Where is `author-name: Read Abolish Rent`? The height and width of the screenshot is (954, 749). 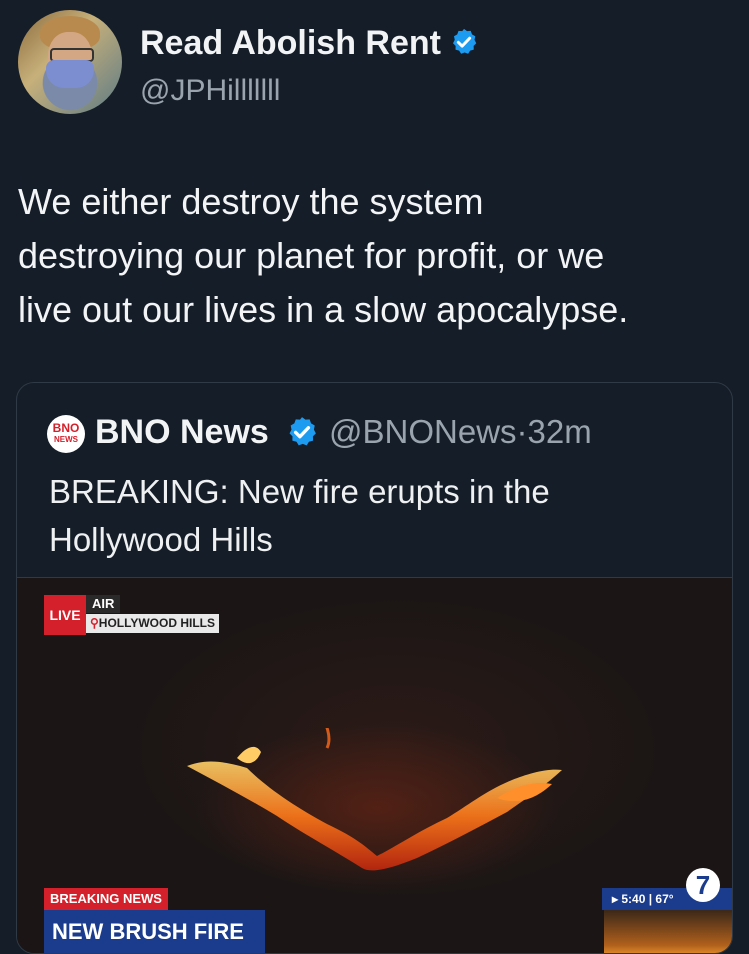
author-name: Read Abolish Rent is located at coordinates (309, 43).